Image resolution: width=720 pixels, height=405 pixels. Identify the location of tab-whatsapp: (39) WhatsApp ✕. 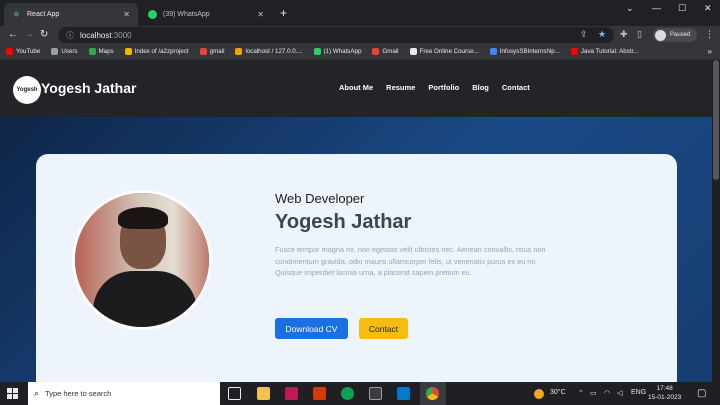
(206, 14).